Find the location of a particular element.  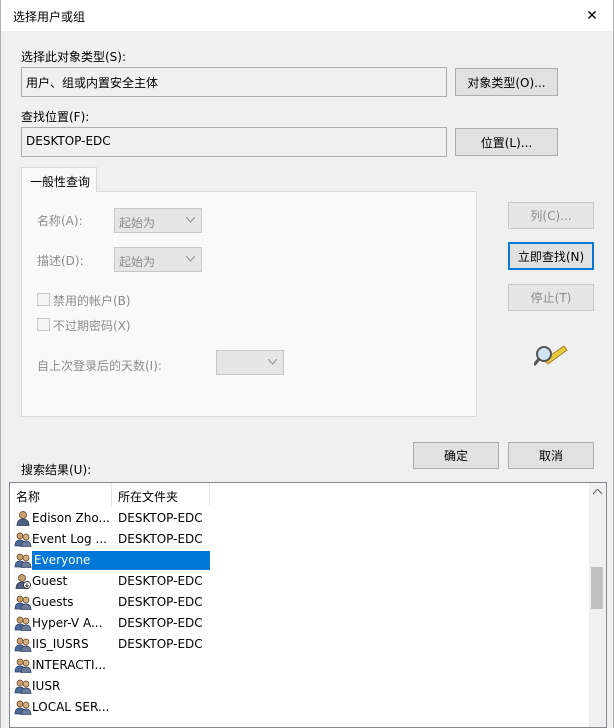

row-name: IIS_IUSRS is located at coordinates (60, 644).